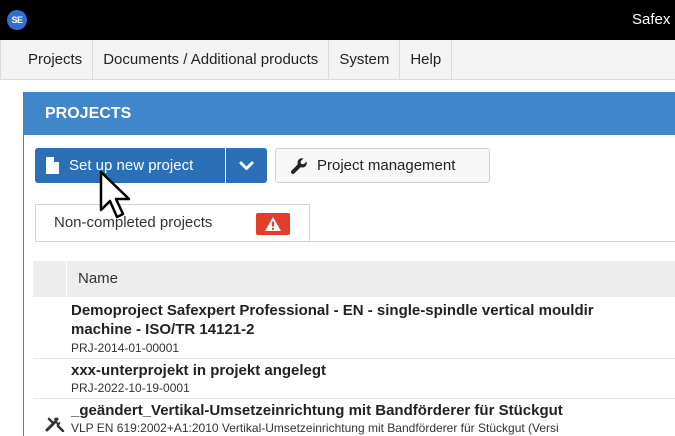 The width and height of the screenshot is (675, 436). I want to click on project-management-button: Project management, so click(382, 165).